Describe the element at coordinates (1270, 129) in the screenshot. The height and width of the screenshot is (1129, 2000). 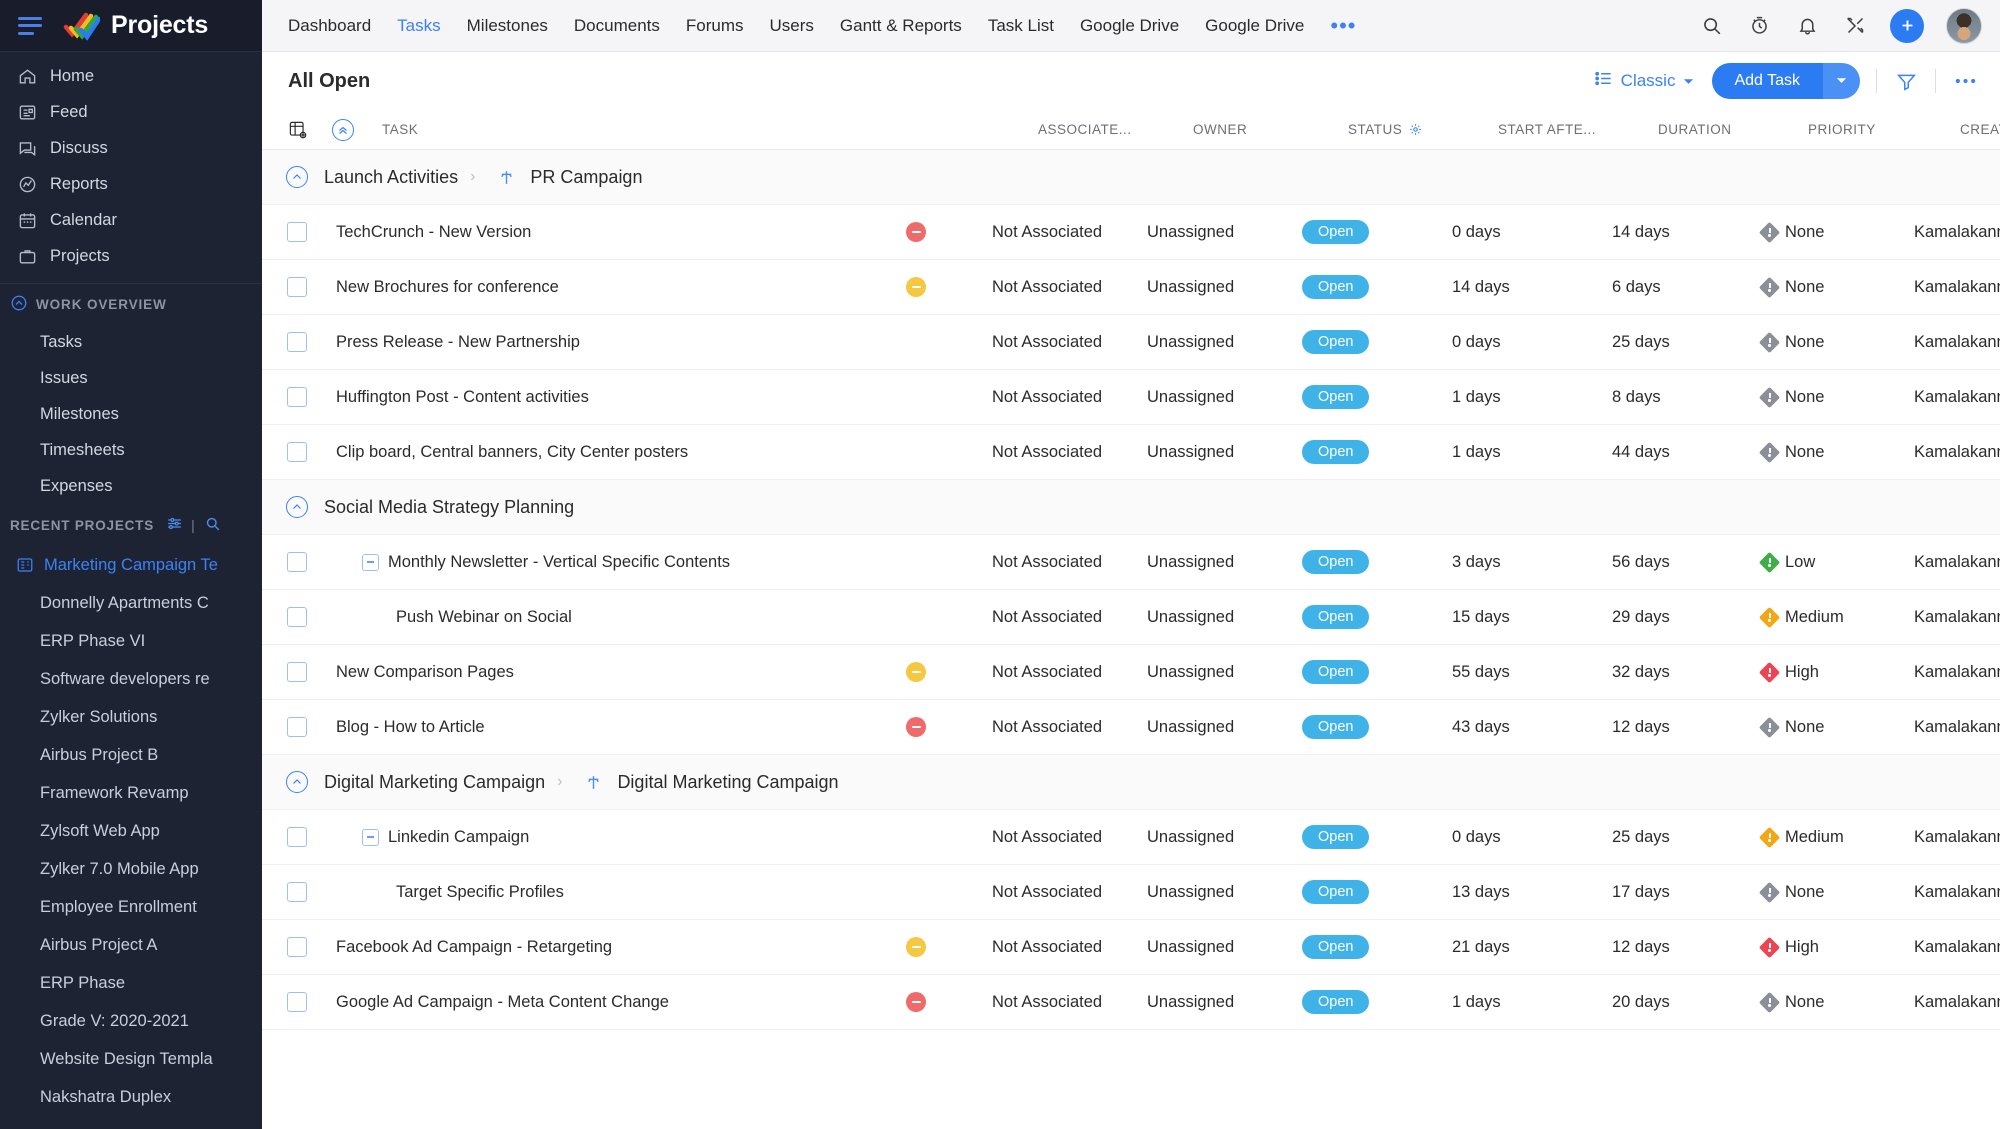
I see `column-header-owner: OWNER` at that location.